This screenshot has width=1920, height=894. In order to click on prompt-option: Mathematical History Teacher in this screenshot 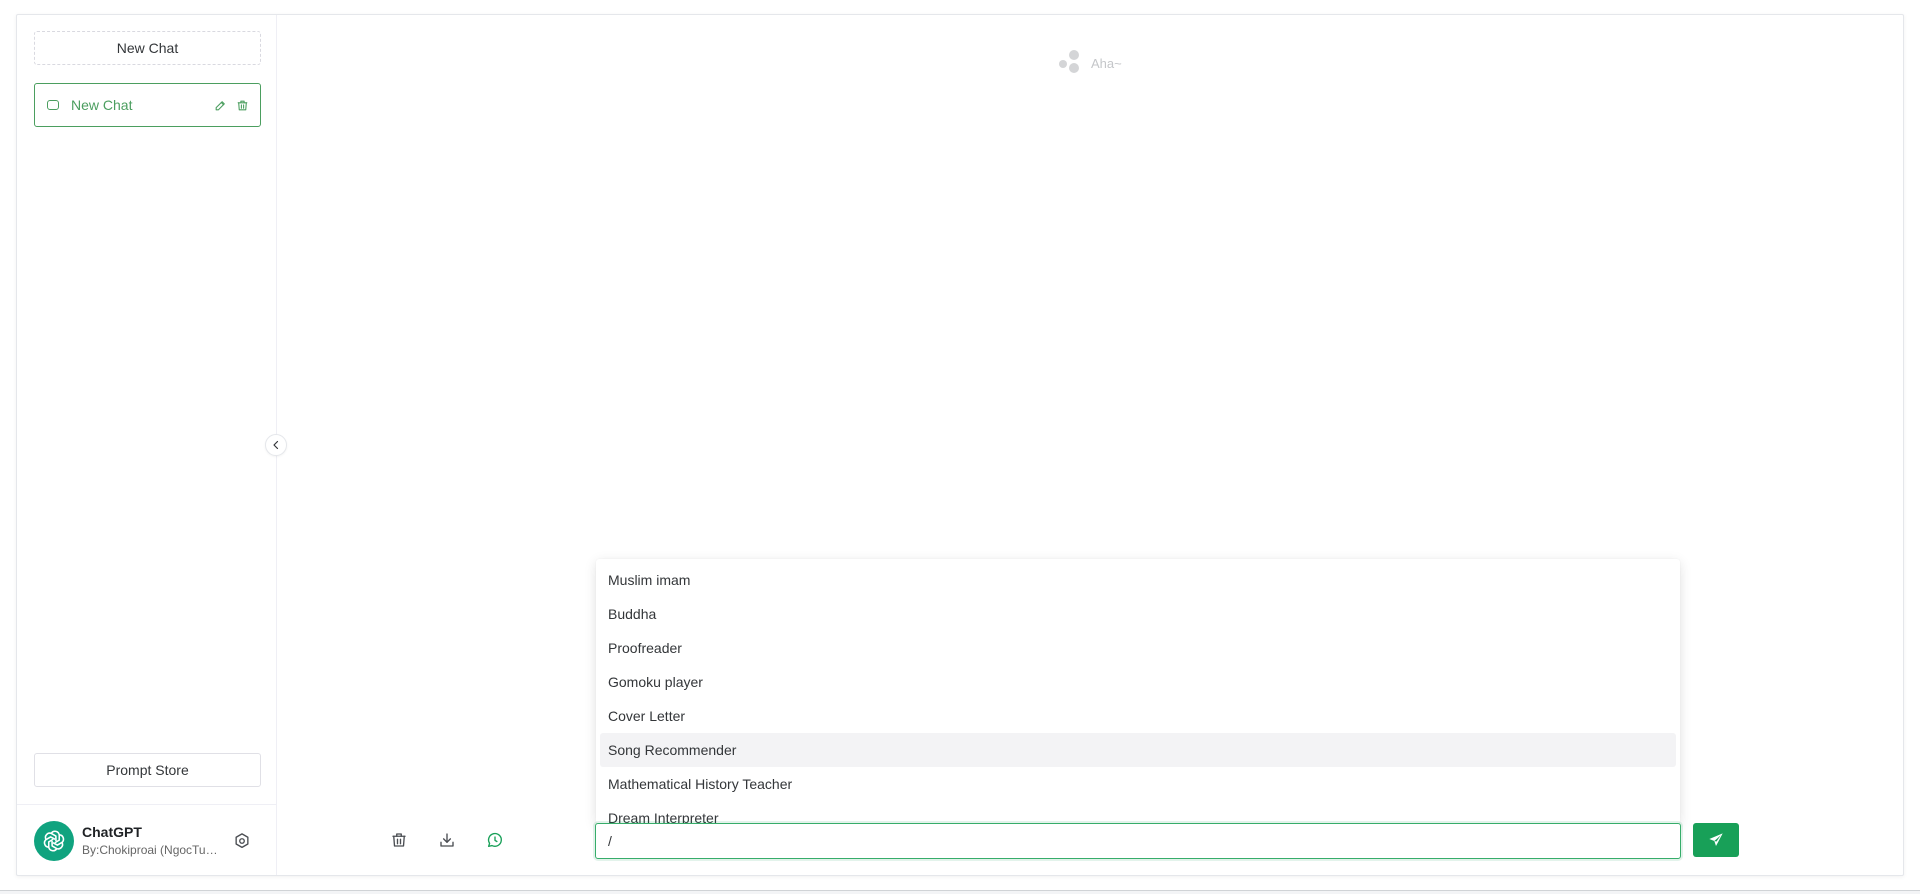, I will do `click(1138, 784)`.